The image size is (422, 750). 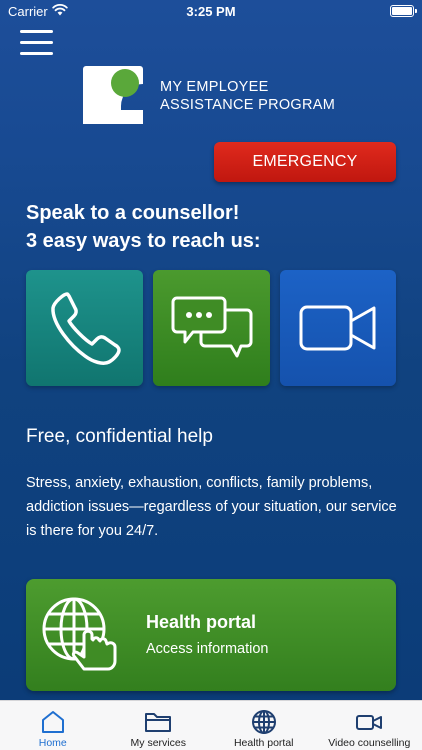 I want to click on call-button, so click(x=84, y=328).